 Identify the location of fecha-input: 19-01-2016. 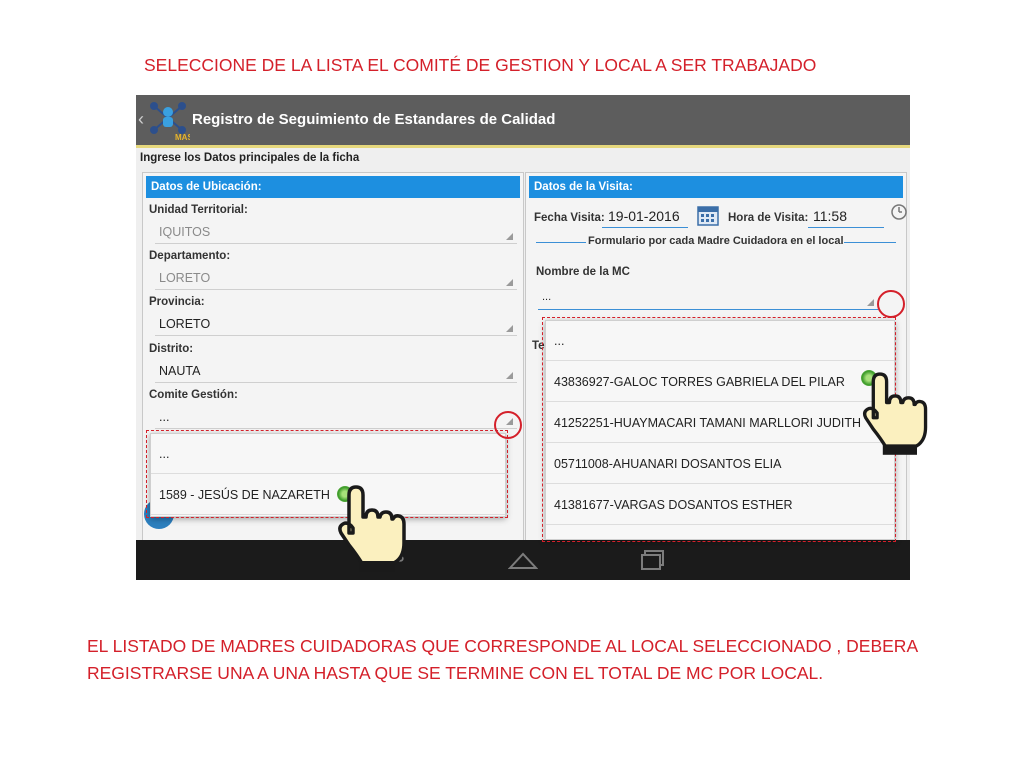
(645, 216).